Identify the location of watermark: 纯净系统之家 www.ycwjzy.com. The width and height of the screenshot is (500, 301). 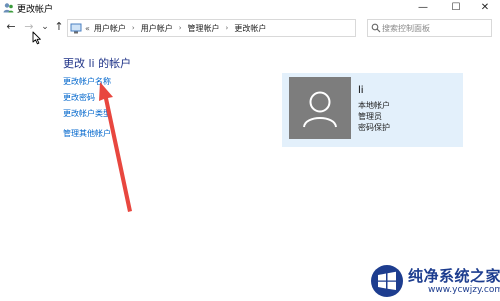
(433, 281).